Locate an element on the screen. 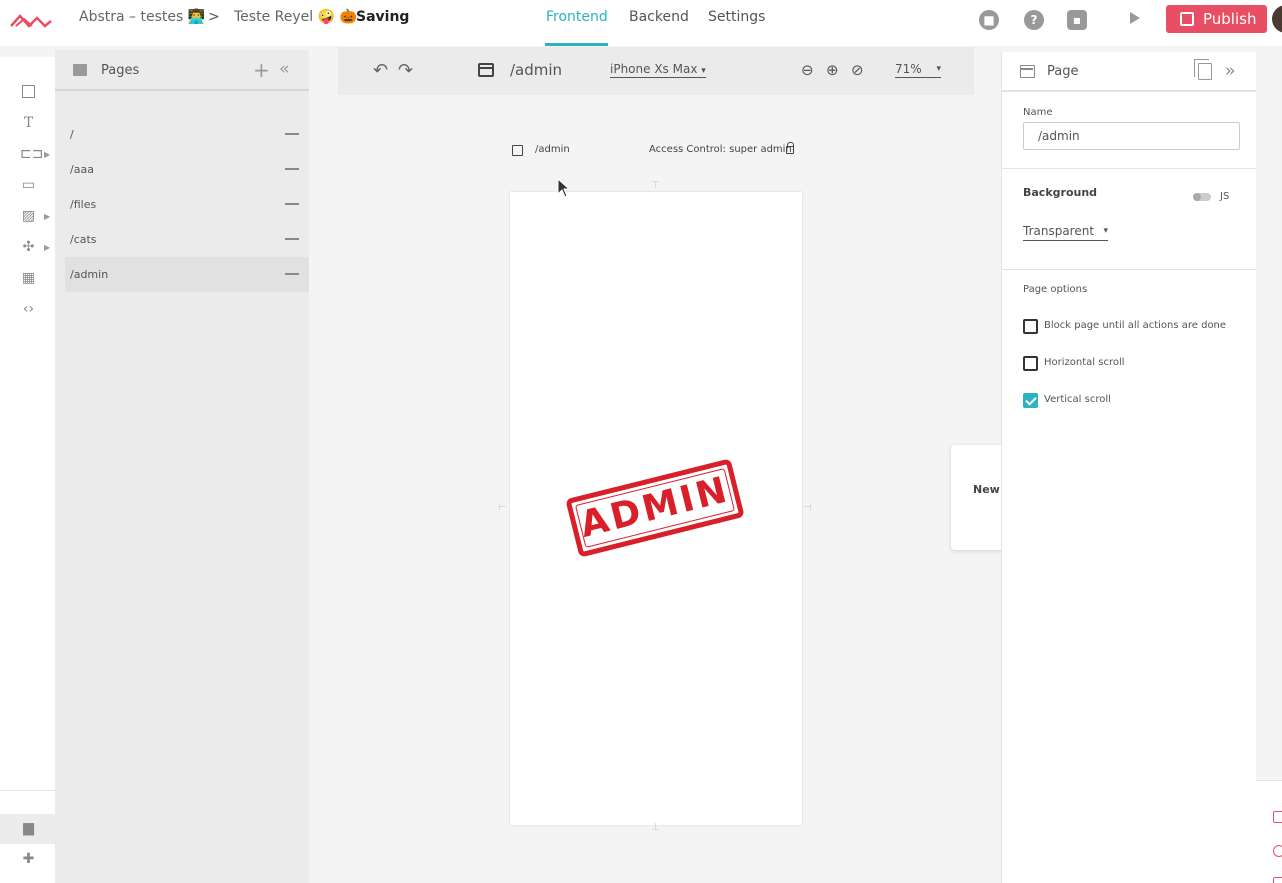 Image resolution: width=1282 pixels, height=883 pixels. tab-frontend: Frontend is located at coordinates (577, 17).